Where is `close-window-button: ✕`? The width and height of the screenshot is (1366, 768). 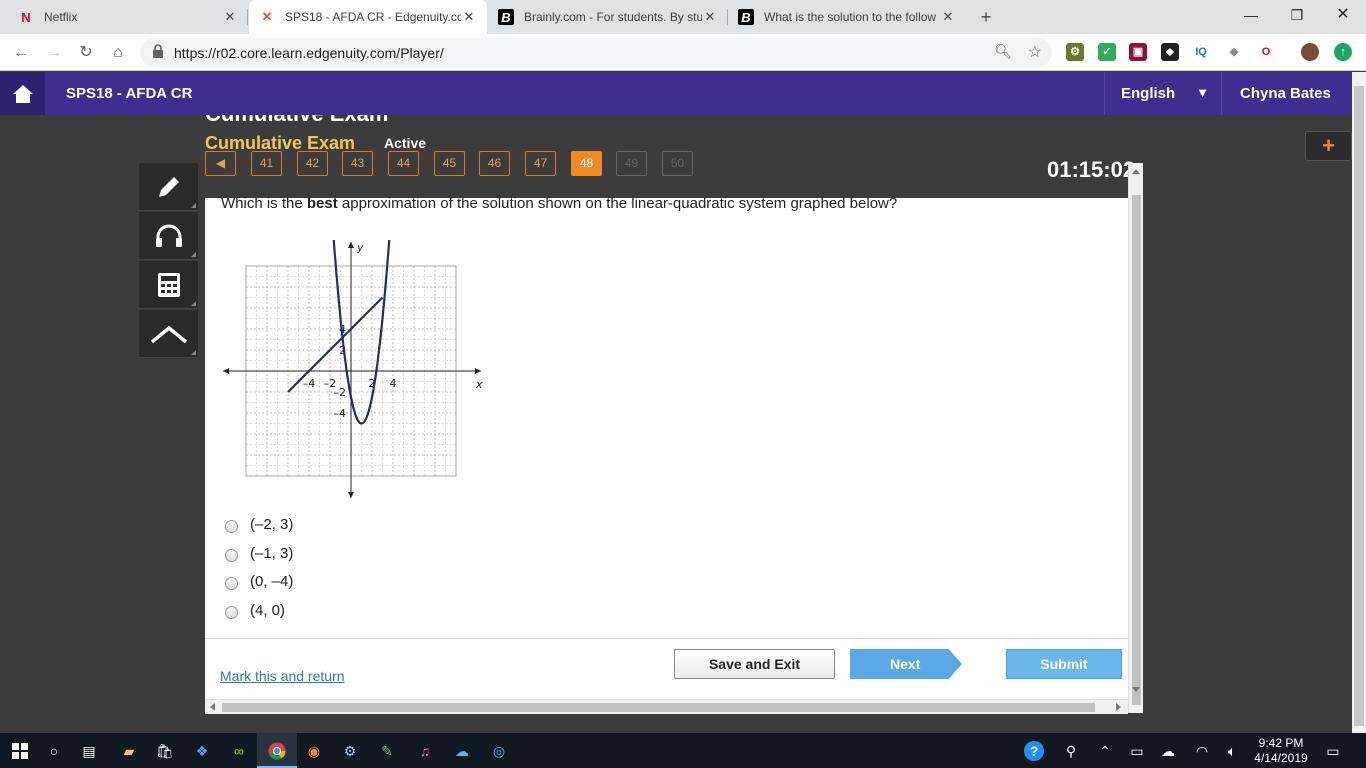
close-window-button: ✕ is located at coordinates (1343, 15).